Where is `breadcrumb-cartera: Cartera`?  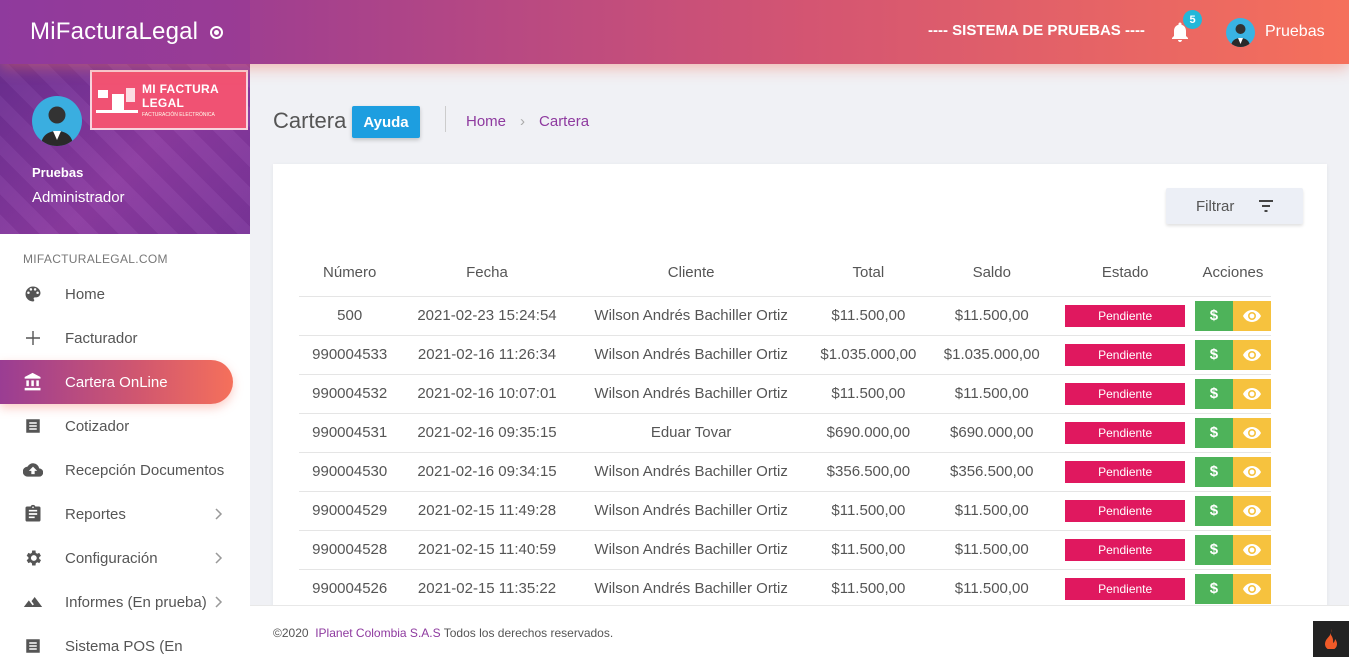
breadcrumb-cartera: Cartera is located at coordinates (564, 121).